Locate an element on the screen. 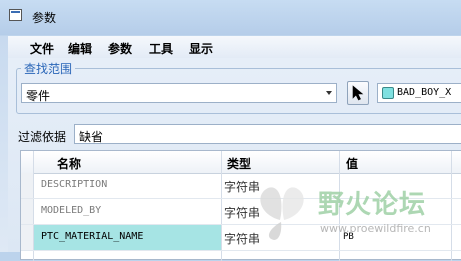 This screenshot has height=261, width=461. site-watermark: 野火论坛 www.proewildfire.cn is located at coordinates (355, 215).